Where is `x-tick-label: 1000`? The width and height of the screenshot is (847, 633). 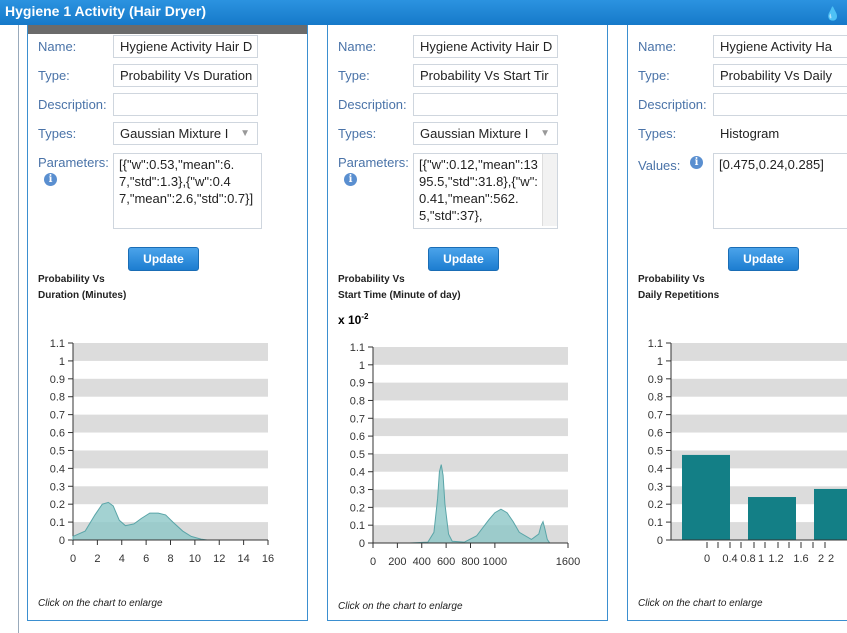 x-tick-label: 1000 is located at coordinates (495, 562).